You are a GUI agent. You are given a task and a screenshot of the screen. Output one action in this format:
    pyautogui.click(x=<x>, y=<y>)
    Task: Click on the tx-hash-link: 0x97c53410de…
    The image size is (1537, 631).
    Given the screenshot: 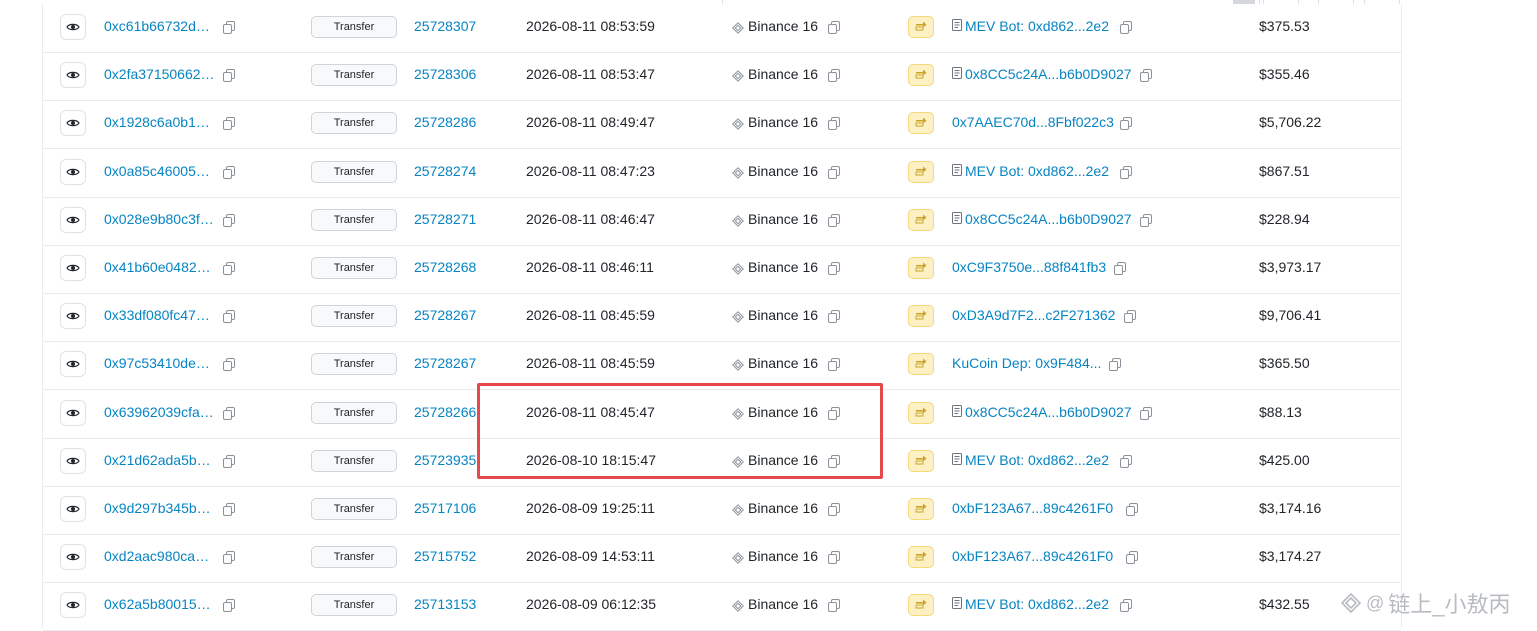 What is the action you would take?
    pyautogui.click(x=157, y=363)
    